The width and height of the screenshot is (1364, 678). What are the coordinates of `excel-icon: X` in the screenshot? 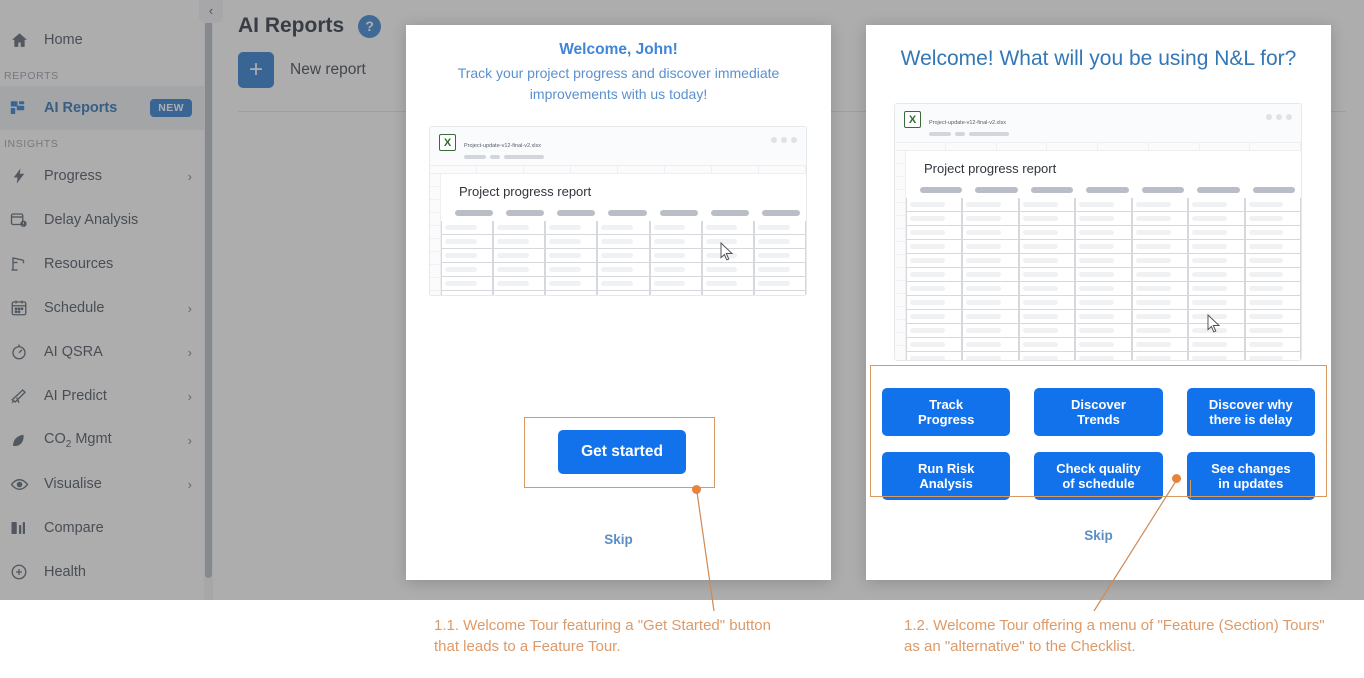 It's located at (912, 119).